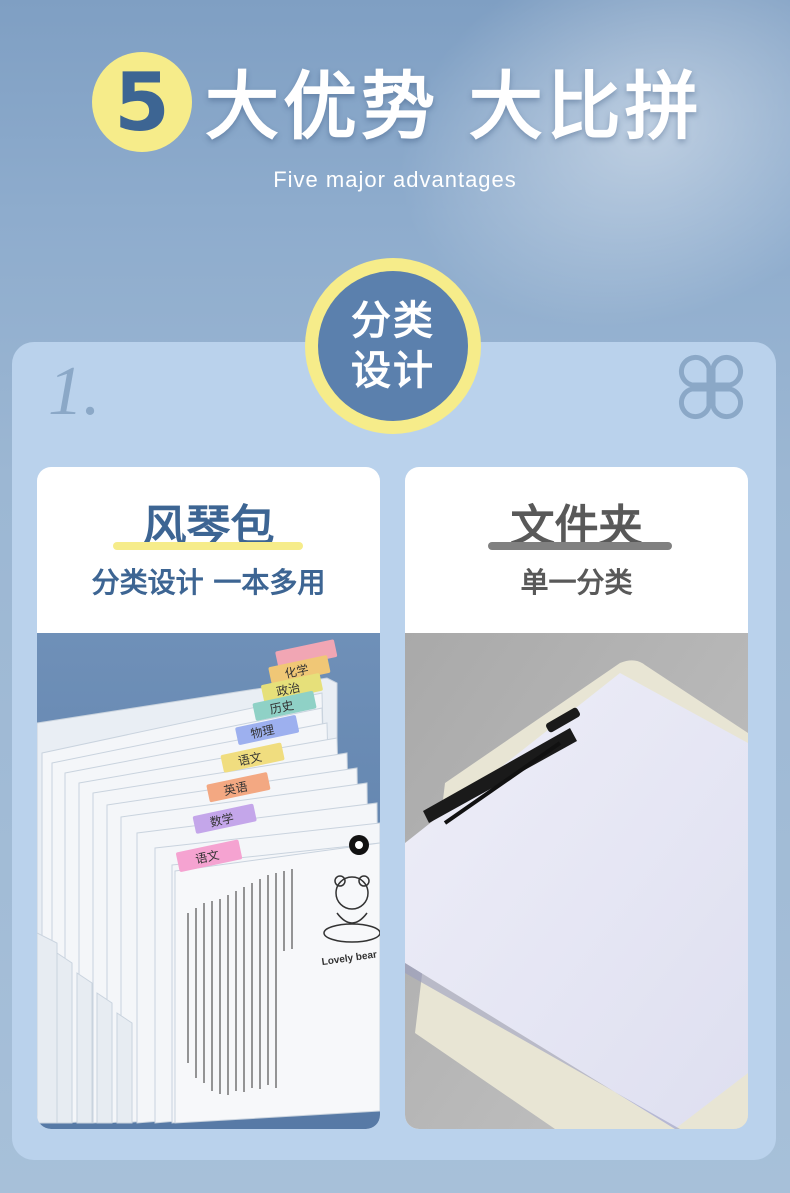  I want to click on title-underline, so click(208, 546).